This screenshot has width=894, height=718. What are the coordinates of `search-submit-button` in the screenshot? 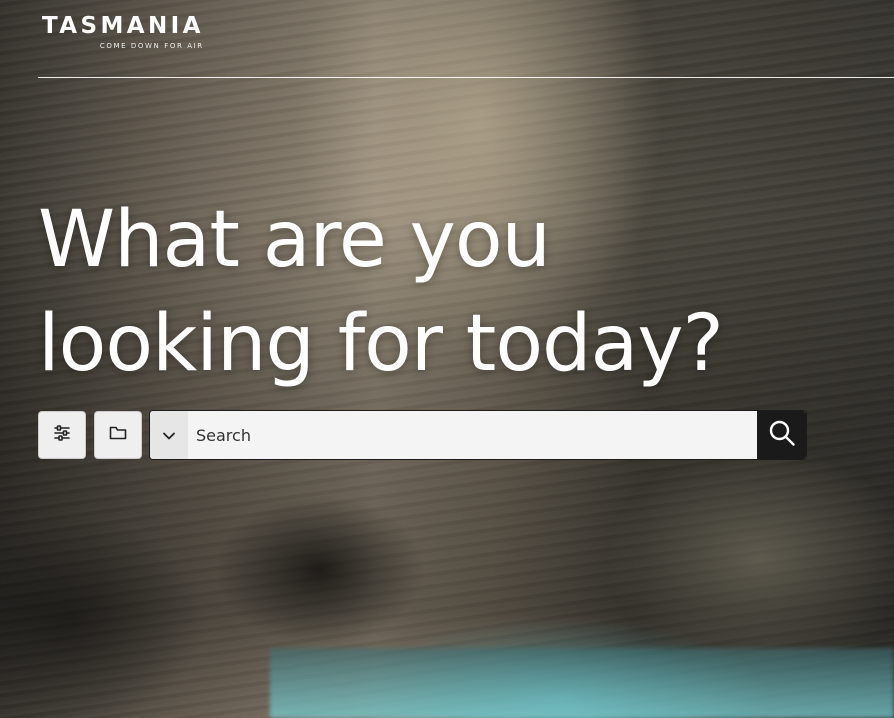 It's located at (781, 435).